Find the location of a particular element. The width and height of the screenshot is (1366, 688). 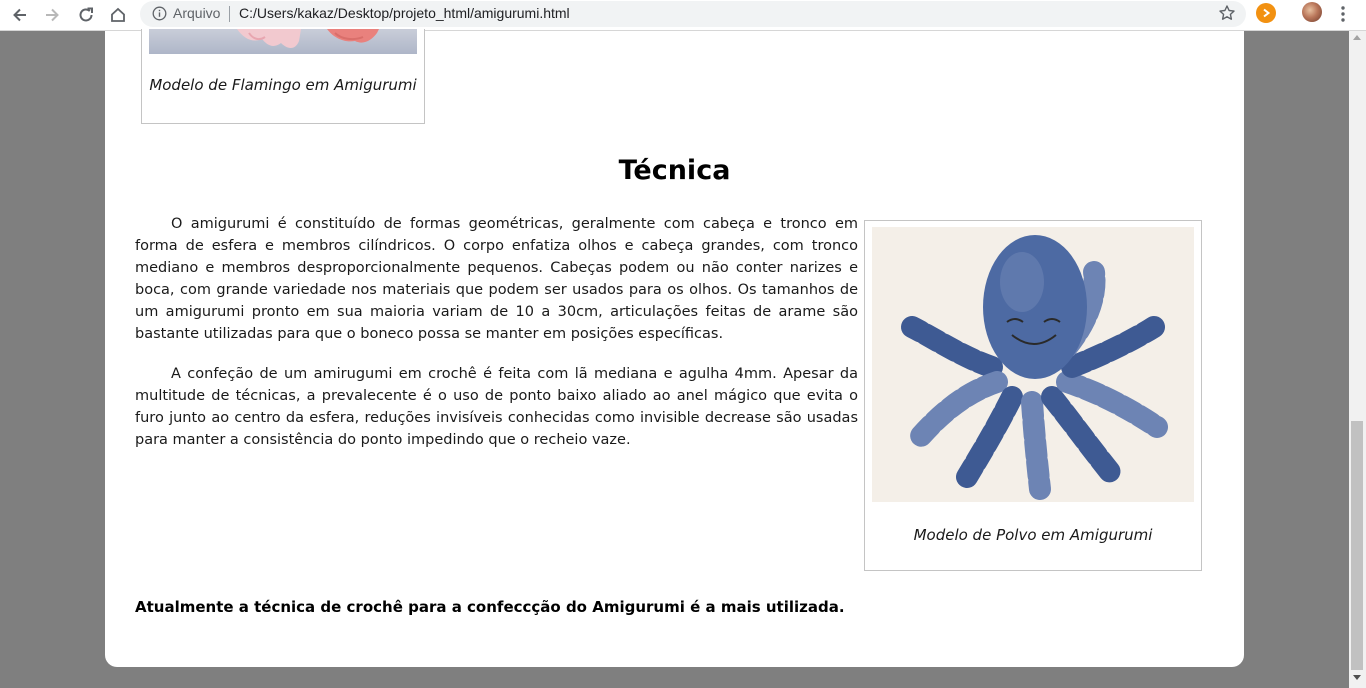

octopus-image is located at coordinates (1033, 364).